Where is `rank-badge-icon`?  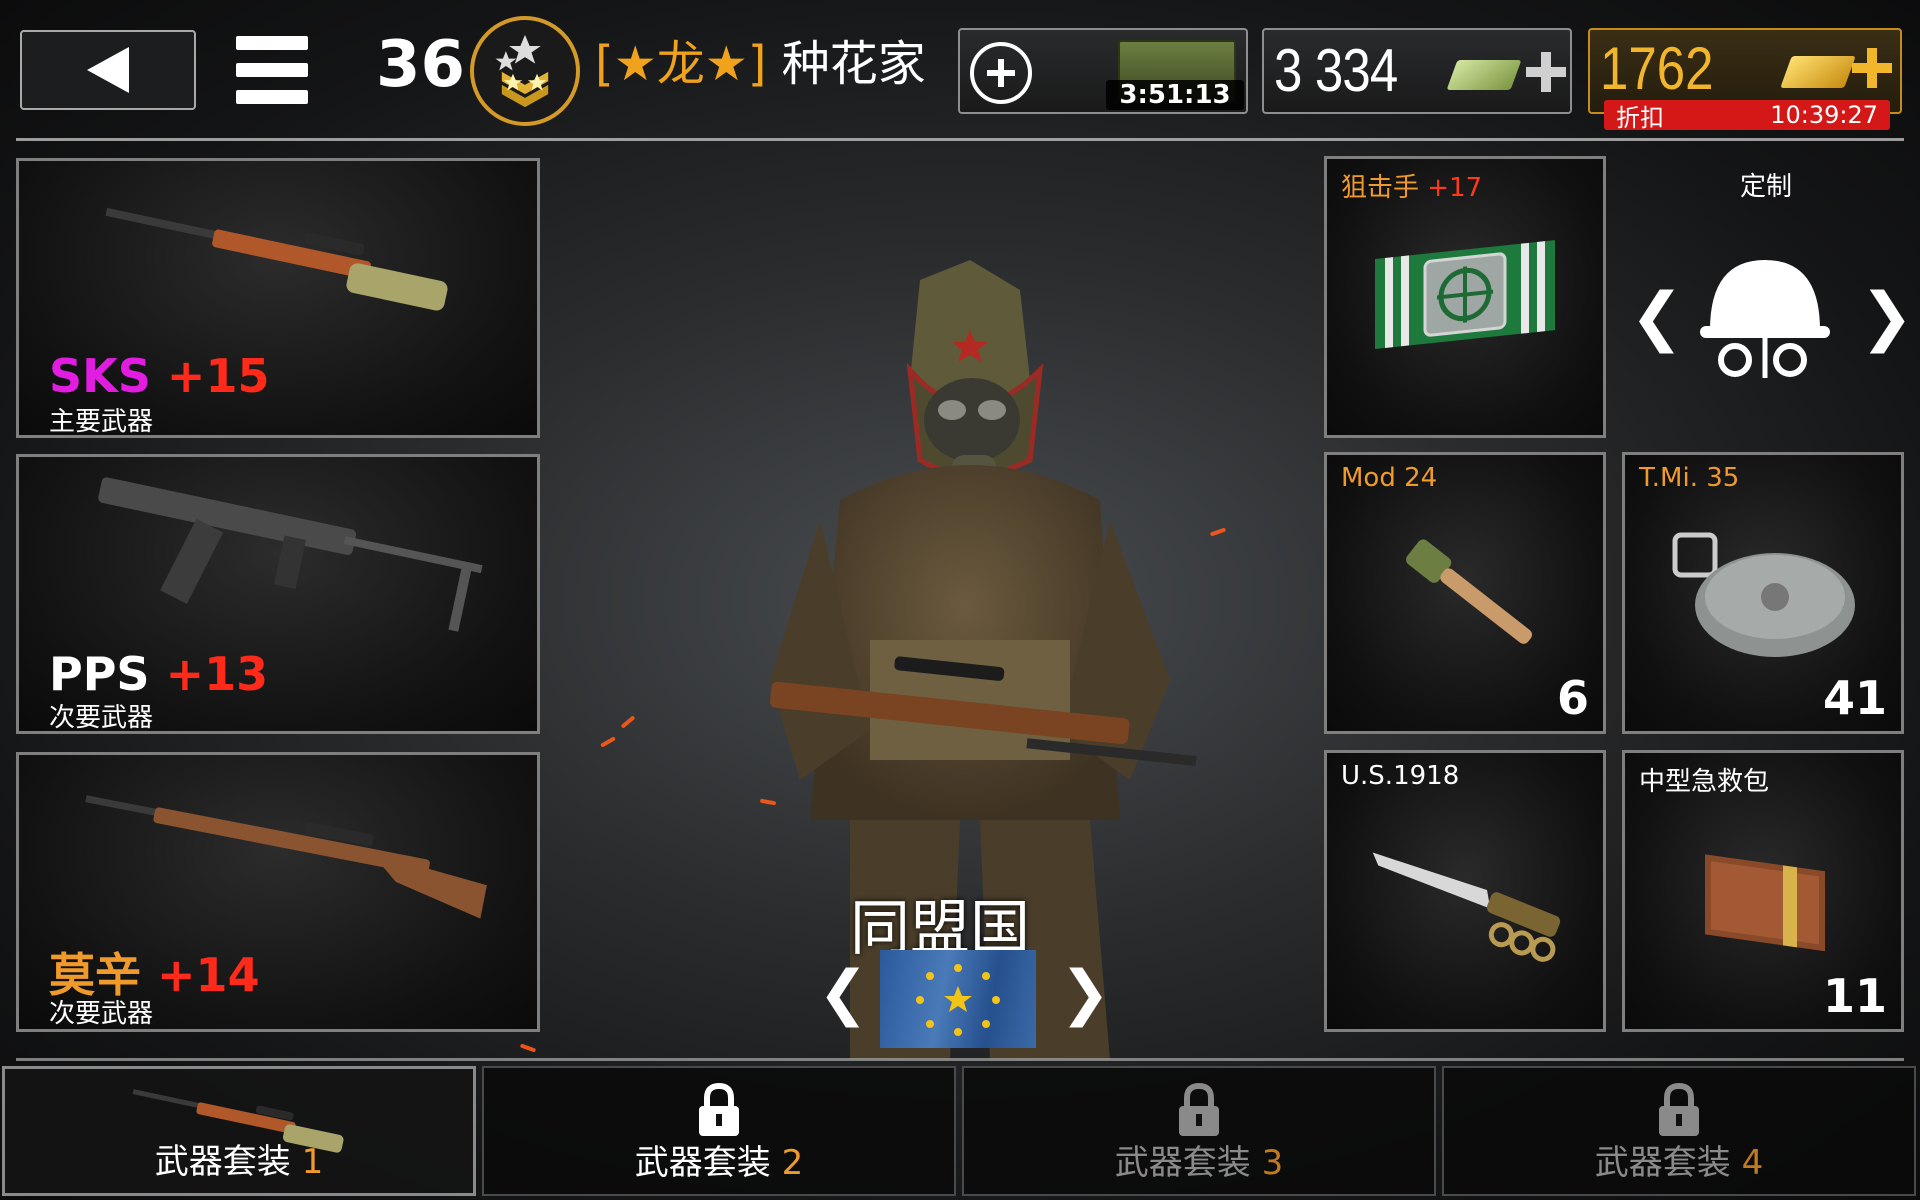
rank-badge-icon is located at coordinates (525, 71).